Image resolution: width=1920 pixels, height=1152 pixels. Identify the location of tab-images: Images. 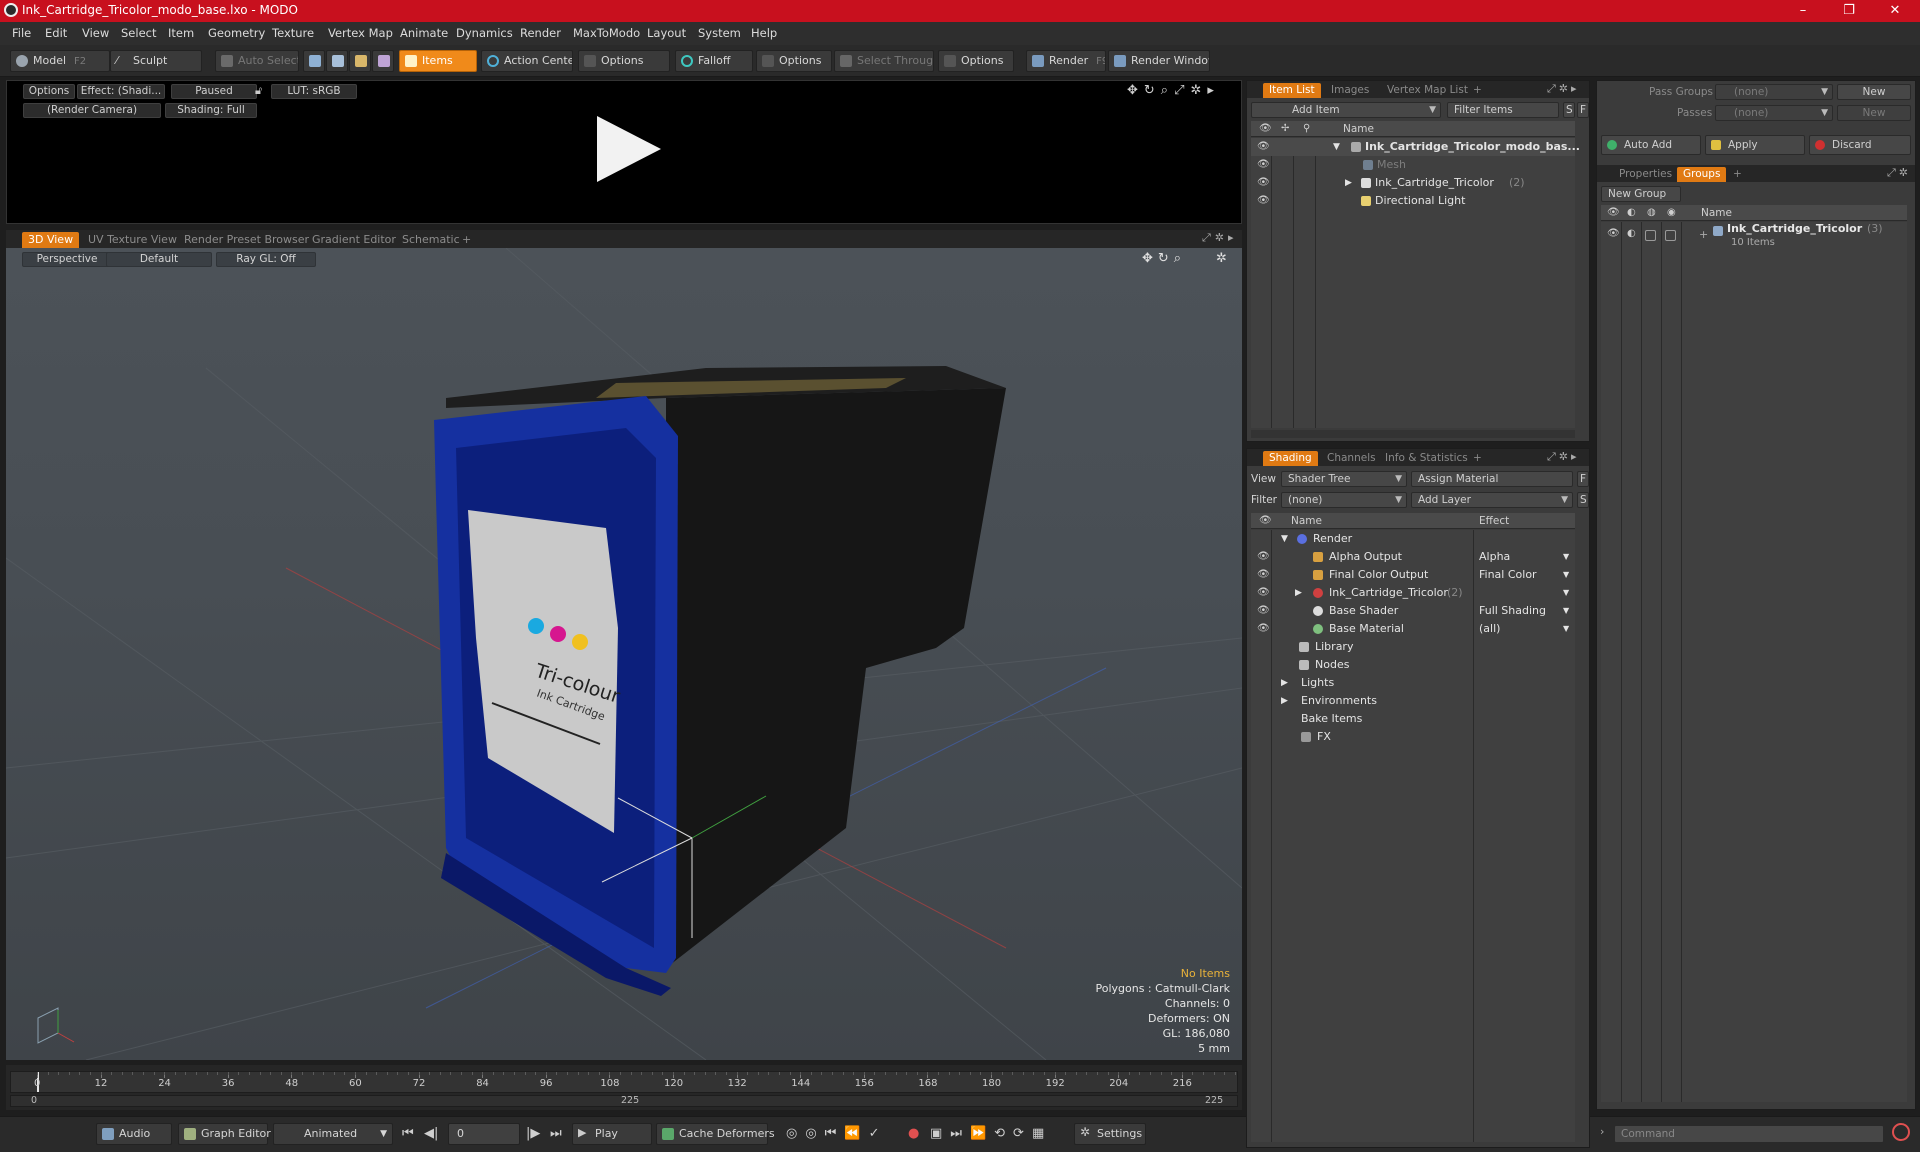
(1350, 90).